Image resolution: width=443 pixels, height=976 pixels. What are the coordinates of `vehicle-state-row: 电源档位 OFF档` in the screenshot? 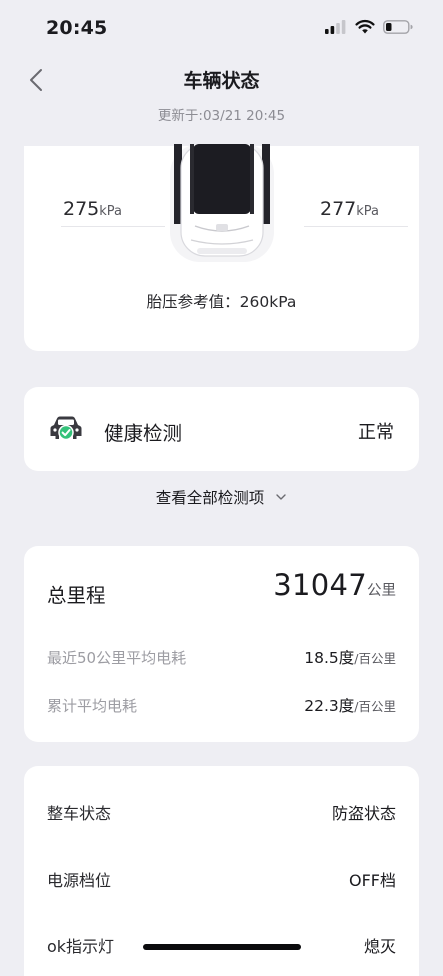 It's located at (221, 879).